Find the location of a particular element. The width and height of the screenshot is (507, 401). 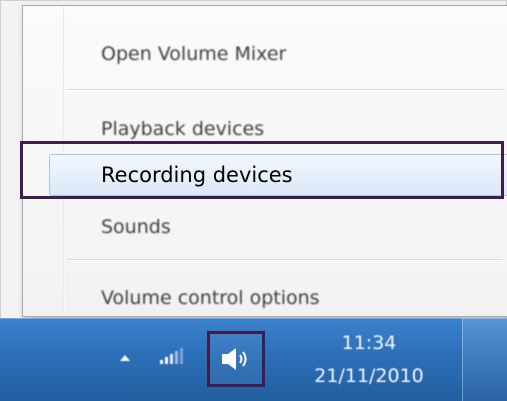

taskbar-clock: 11:34 21/11/2010 is located at coordinates (369, 360).